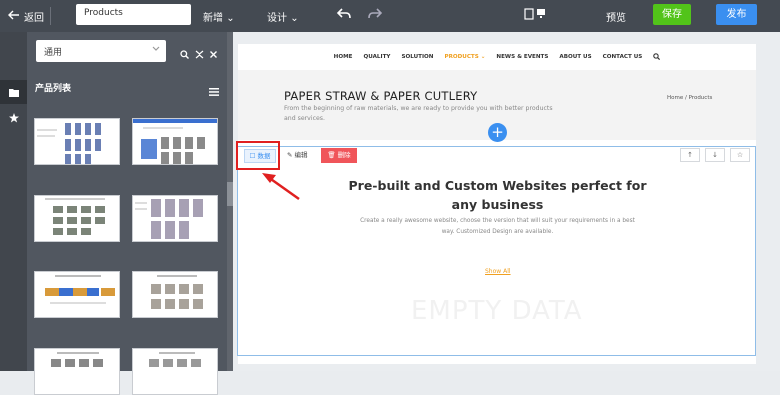 Image resolution: width=780 pixels, height=395 pixels. Describe the element at coordinates (281, 187) in the screenshot. I see `annotation-arrow-icon` at that location.